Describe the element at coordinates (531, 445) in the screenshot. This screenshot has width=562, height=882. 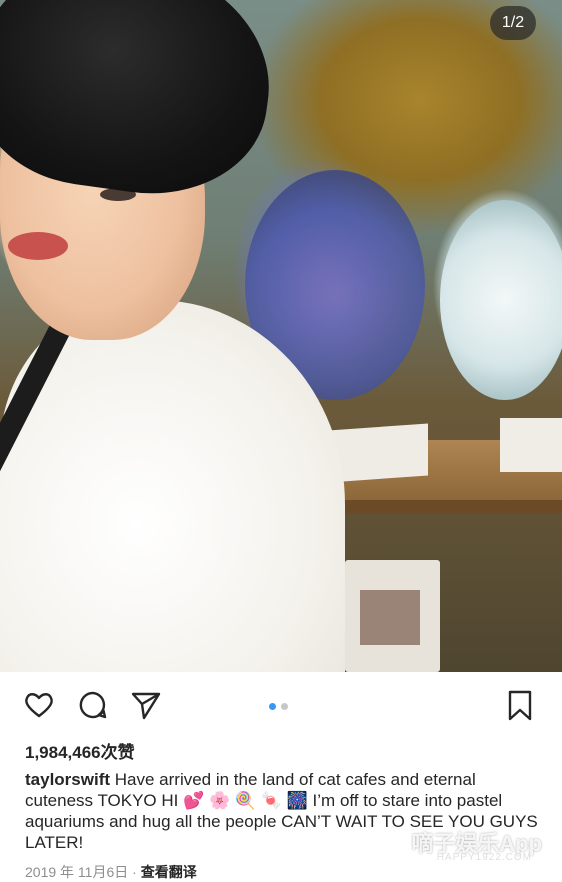
I see `price-tag` at that location.